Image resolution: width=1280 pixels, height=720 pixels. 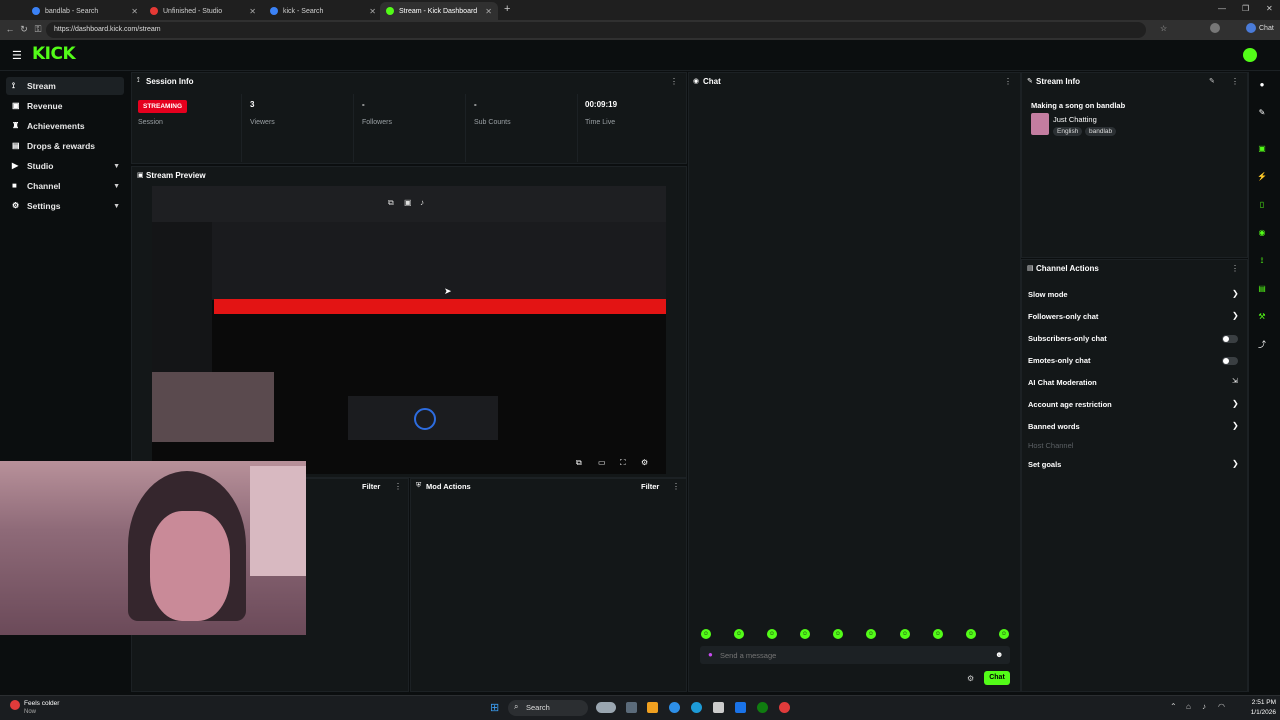 What do you see at coordinates (17, 55) in the screenshot?
I see `menu-icon: ☰` at bounding box center [17, 55].